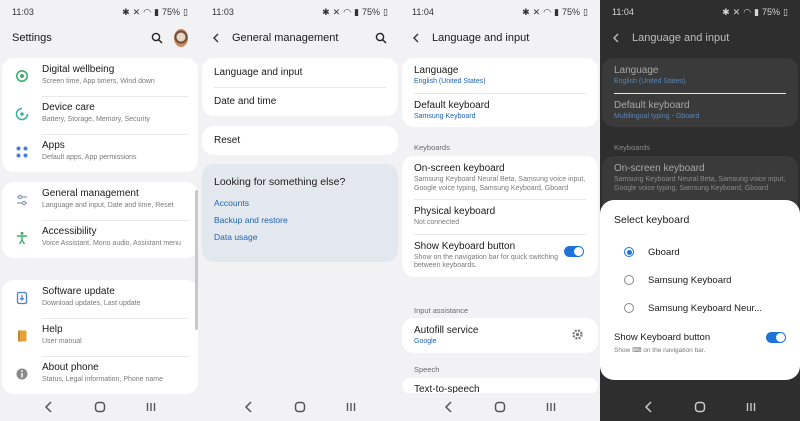 Image resolution: width=800 pixels, height=421 pixels. I want to click on speech-card: Text-to-speech, so click(500, 386).